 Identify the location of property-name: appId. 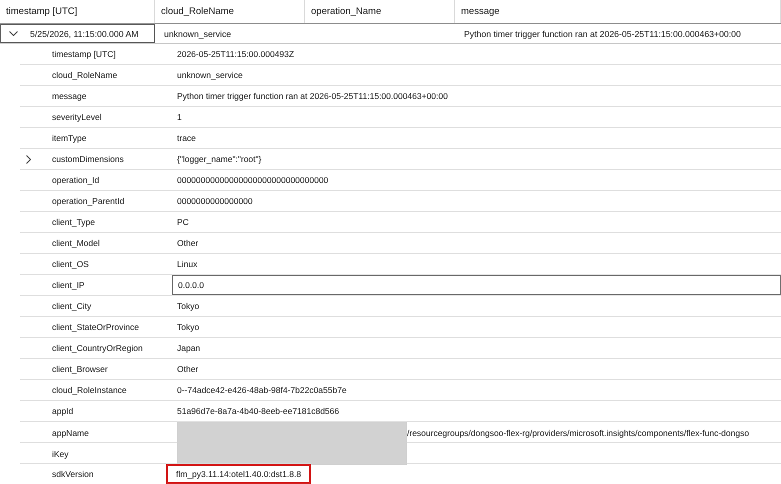
(62, 411).